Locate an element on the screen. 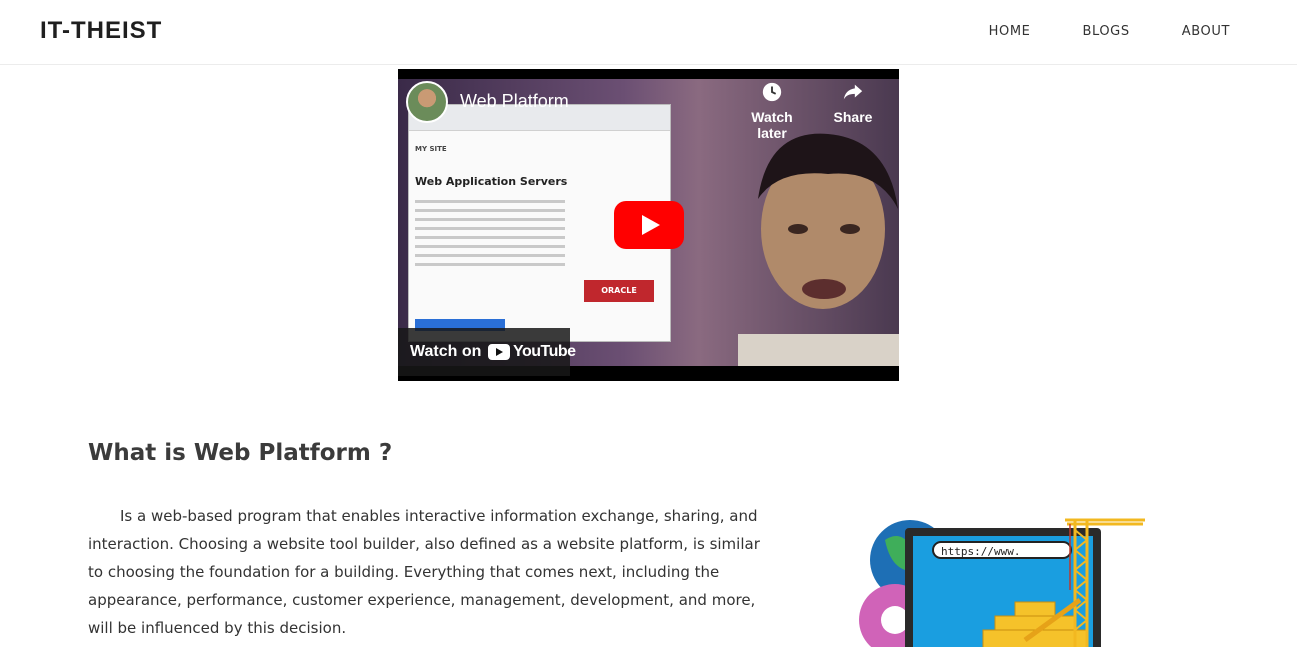 This screenshot has width=1297, height=647. watch-later-button: Watch later is located at coordinates (772, 111).